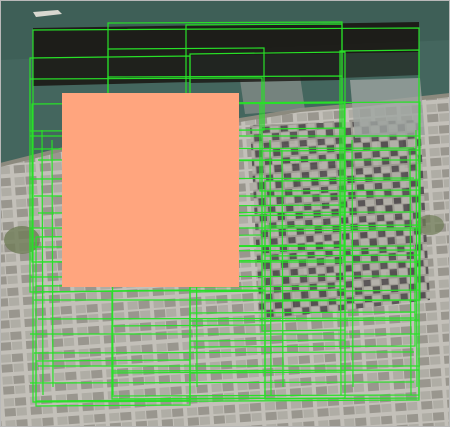  Describe the element at coordinates (387, 108) in the screenshot. I see `pier` at that location.